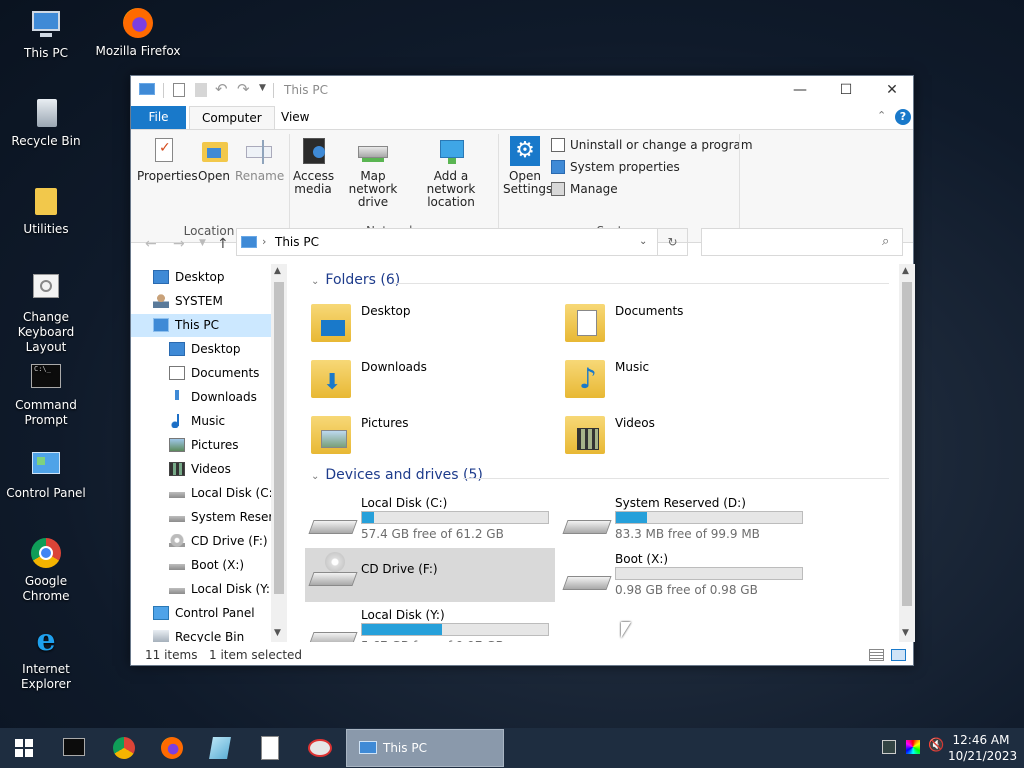  What do you see at coordinates (430, 575) in the screenshot?
I see `drive-item-cd-drive-f: CD Drive (F:)` at bounding box center [430, 575].